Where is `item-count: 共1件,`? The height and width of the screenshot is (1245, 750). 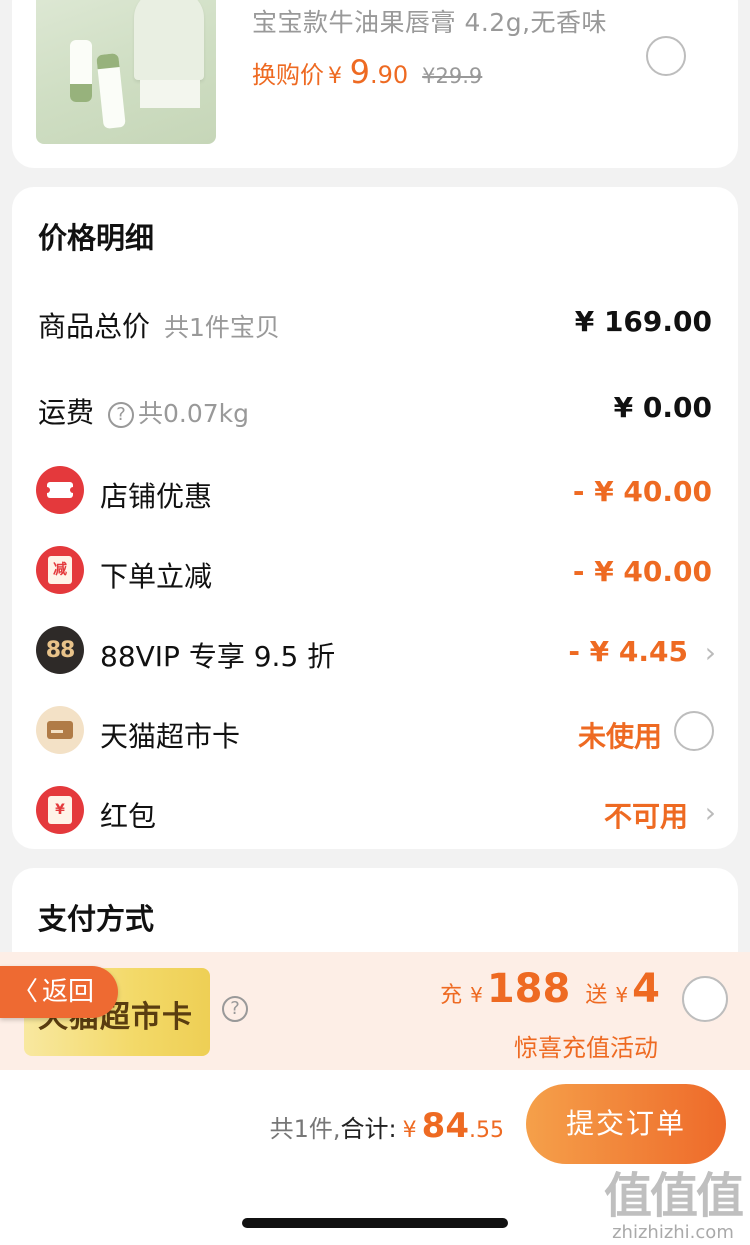 item-count: 共1件, is located at coordinates (305, 1129).